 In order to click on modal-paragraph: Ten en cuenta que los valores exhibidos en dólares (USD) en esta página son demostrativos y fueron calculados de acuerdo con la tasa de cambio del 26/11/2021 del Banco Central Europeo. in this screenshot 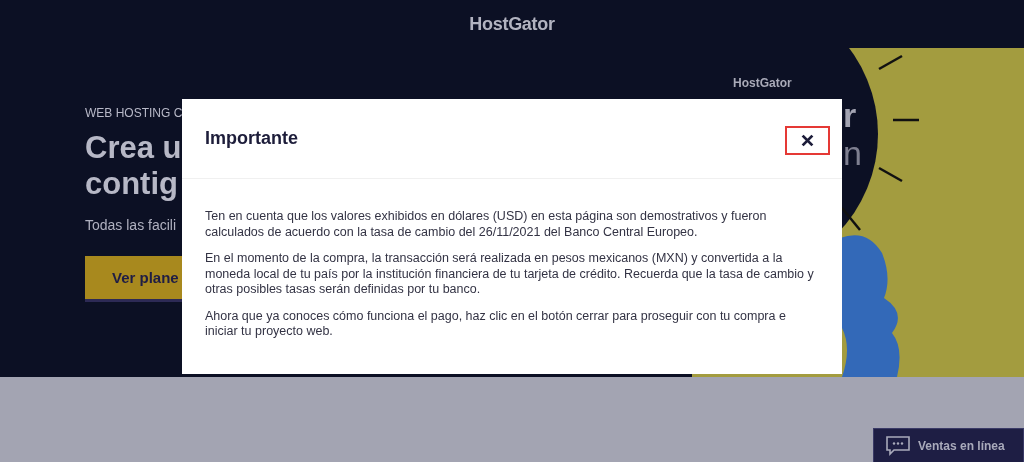, I will do `click(486, 224)`.